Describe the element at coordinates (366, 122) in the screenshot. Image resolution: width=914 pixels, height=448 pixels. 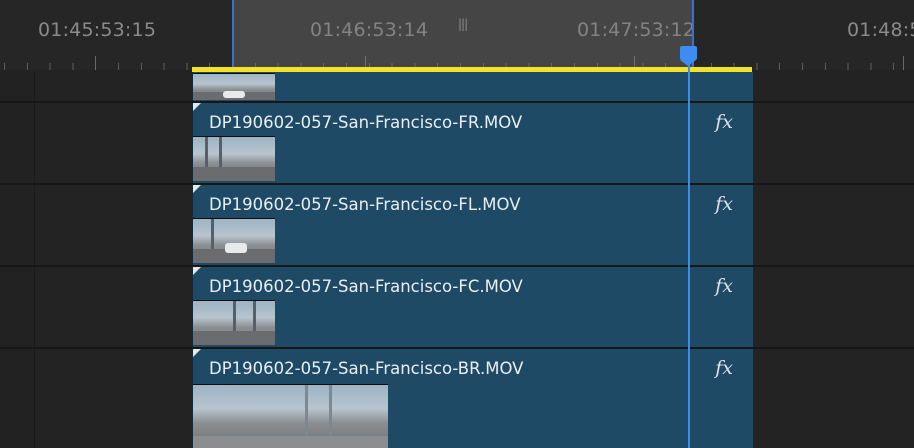
I see `clip-name: DP190602-057-San-Francisco-FR.MOV` at that location.